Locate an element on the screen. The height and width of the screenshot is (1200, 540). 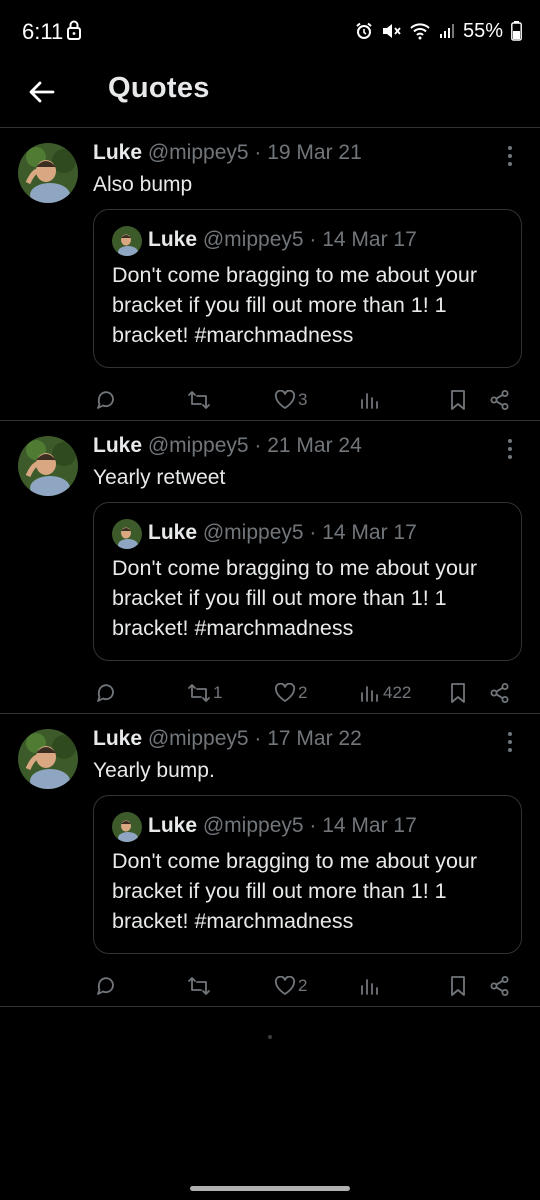
tweet-header: Luke @mippey5 · 21 Mar 24 is located at coordinates (227, 446).